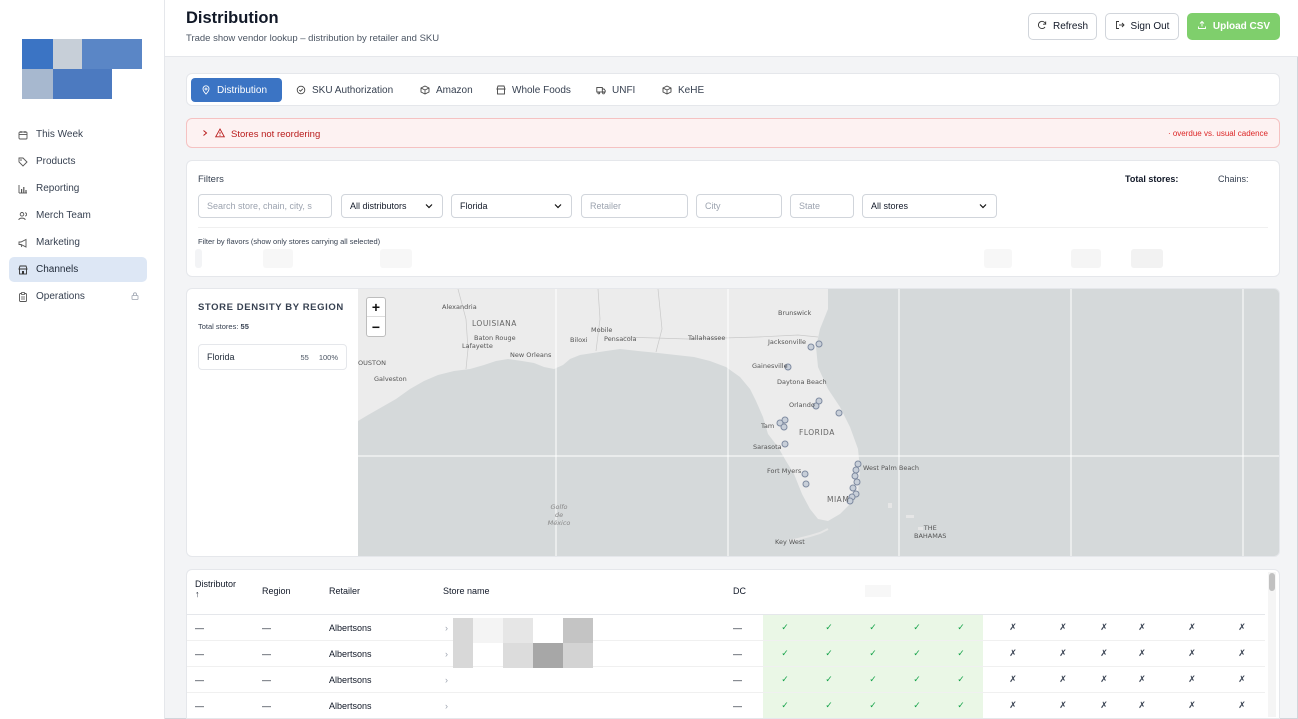  Describe the element at coordinates (272, 357) in the screenshot. I see `region-row-florida: Florida 55 100%` at that location.